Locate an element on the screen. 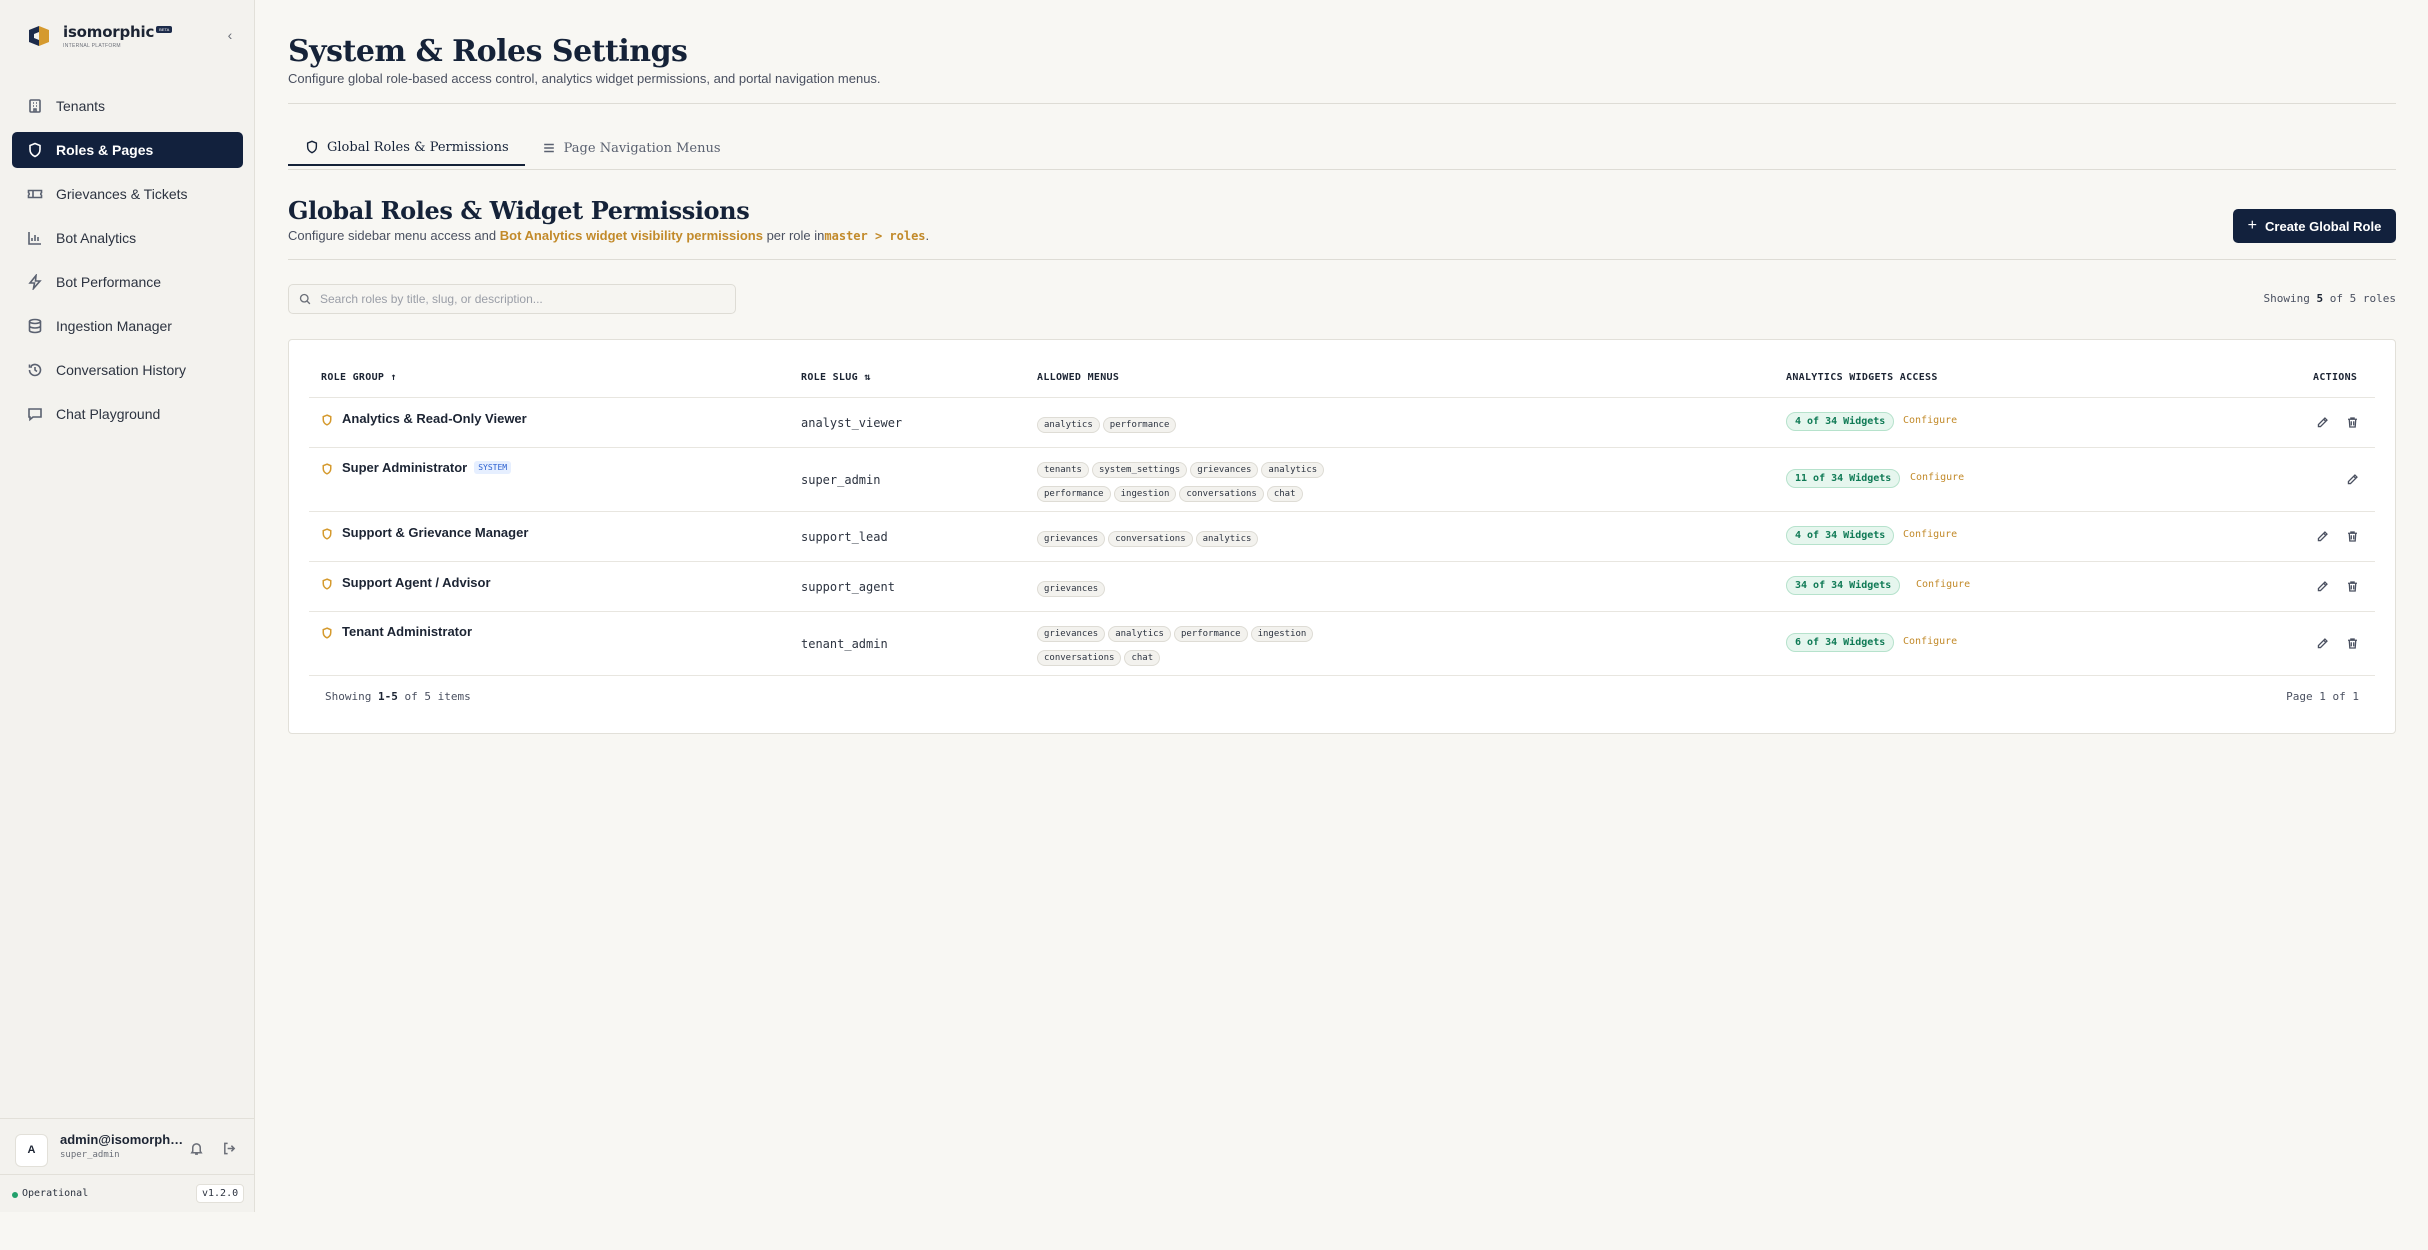 The image size is (2428, 1250). brand-badge: BETA is located at coordinates (164, 29).